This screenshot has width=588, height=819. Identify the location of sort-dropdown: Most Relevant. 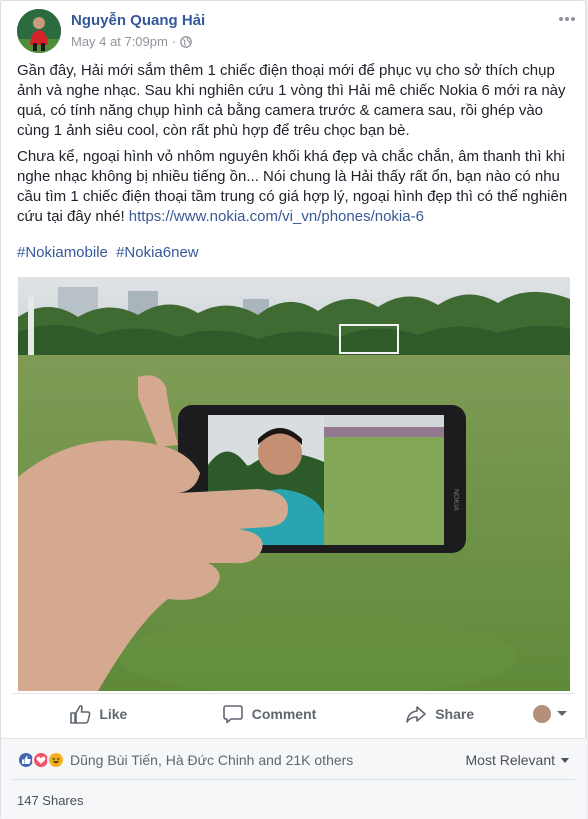
(517, 760).